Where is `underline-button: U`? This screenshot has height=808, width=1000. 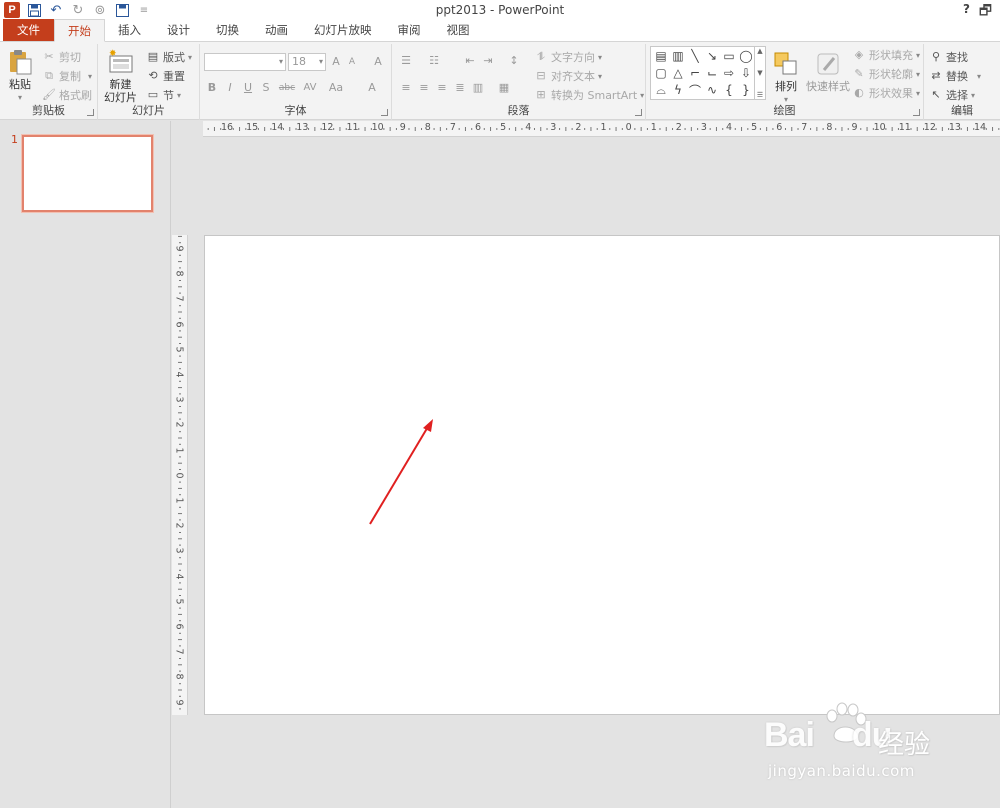 underline-button: U is located at coordinates (248, 88).